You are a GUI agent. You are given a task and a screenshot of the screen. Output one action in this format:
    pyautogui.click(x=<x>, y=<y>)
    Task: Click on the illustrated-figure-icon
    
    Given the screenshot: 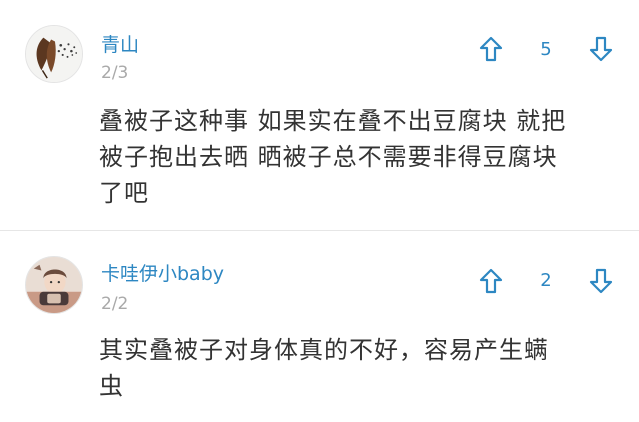 What is the action you would take?
    pyautogui.click(x=54, y=285)
    